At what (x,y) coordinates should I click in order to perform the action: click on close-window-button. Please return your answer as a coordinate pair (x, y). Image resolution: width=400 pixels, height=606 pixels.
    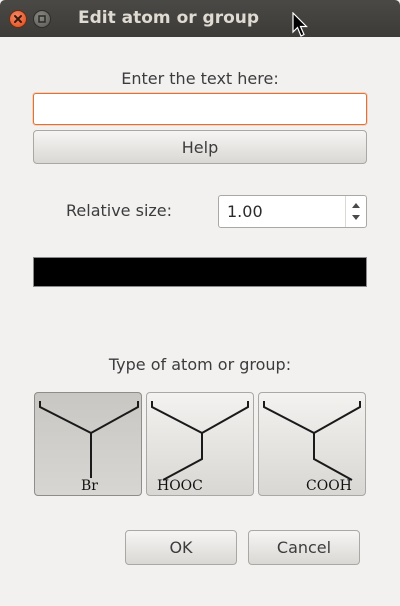
    Looking at the image, I should click on (18, 19).